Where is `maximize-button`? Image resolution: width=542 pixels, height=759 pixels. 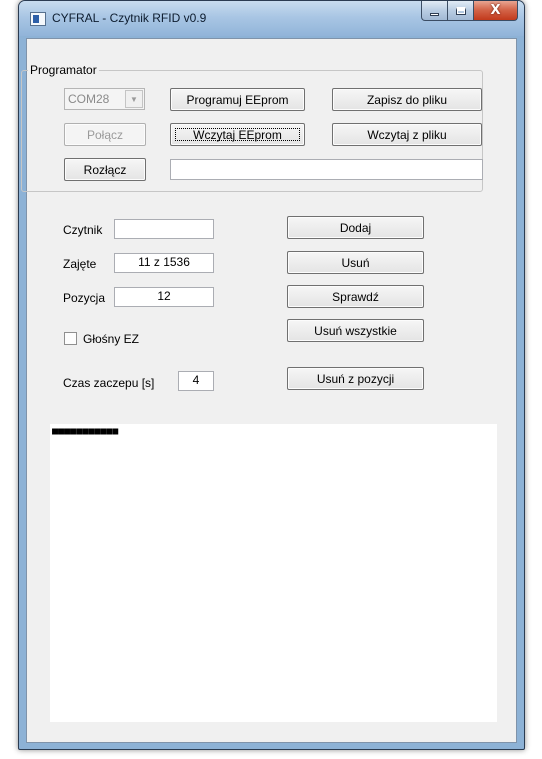
maximize-button is located at coordinates (461, 11).